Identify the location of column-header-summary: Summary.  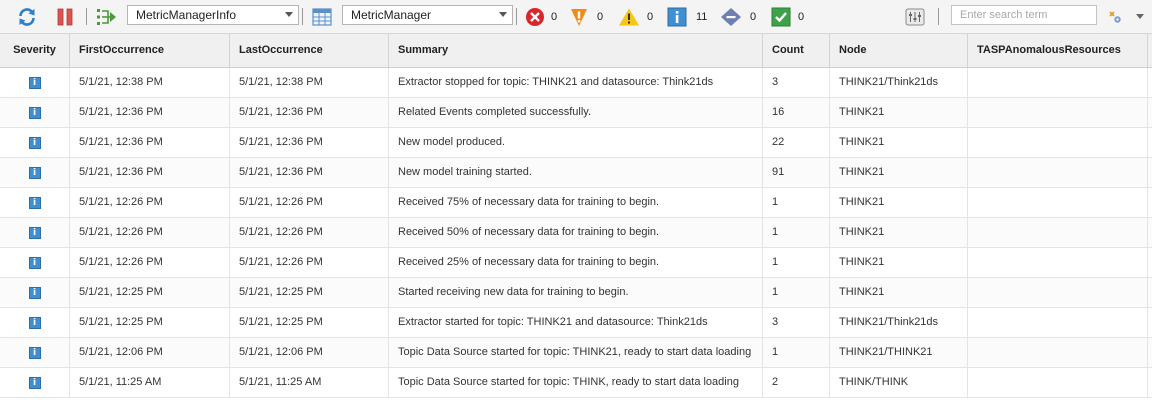
(576, 50).